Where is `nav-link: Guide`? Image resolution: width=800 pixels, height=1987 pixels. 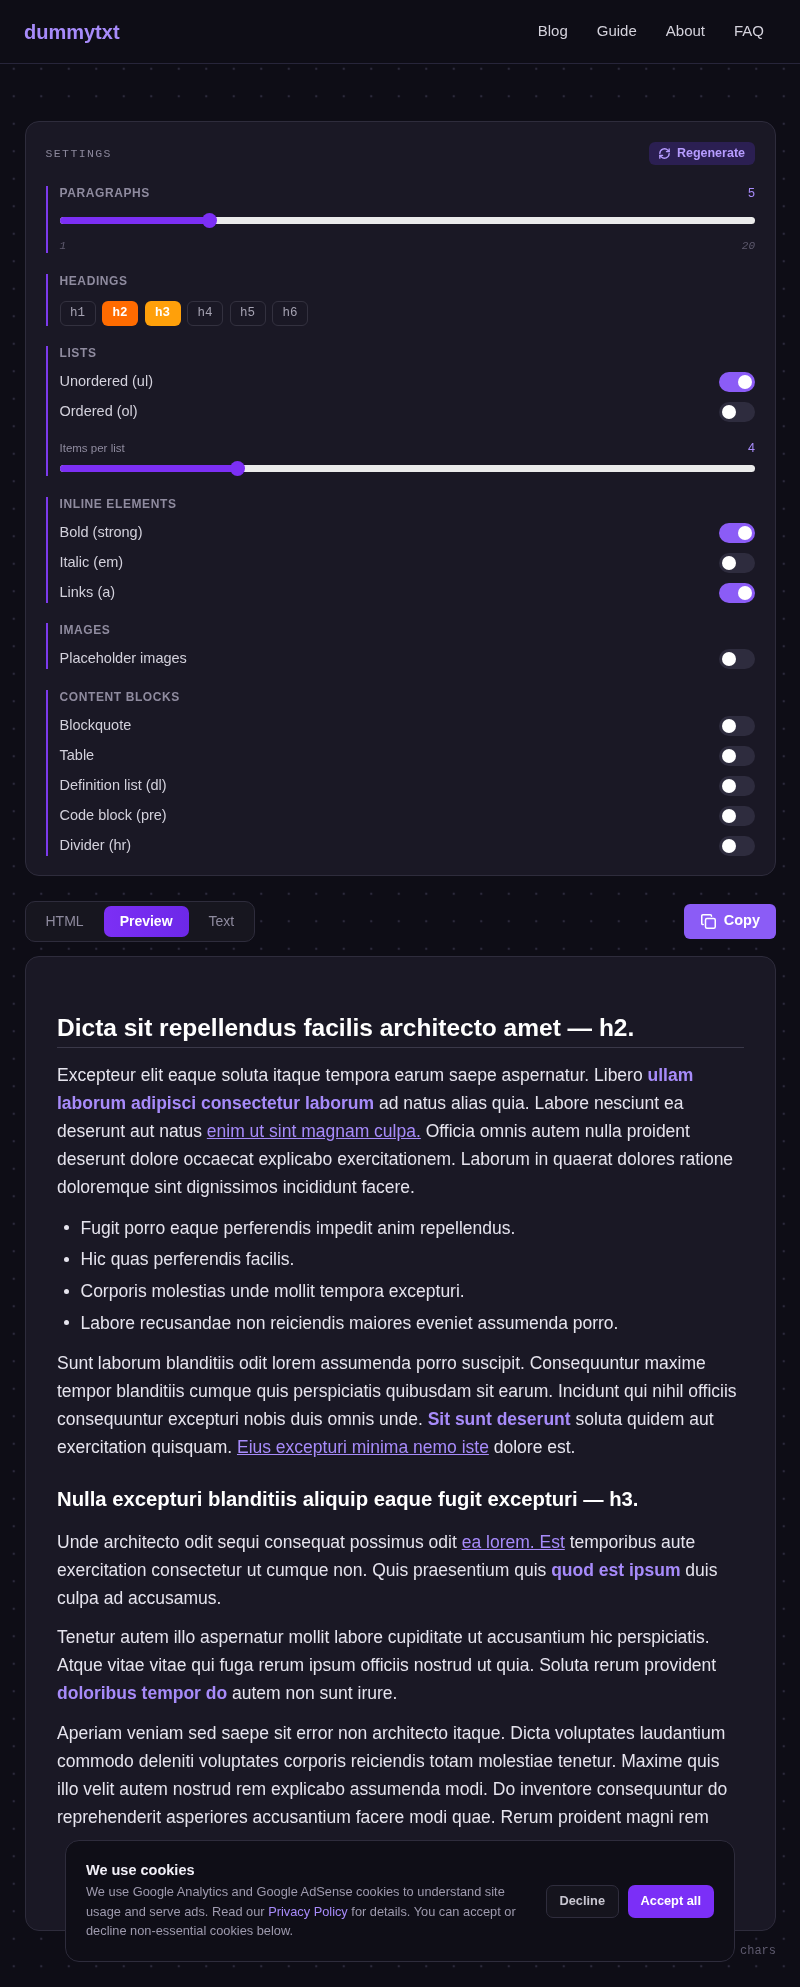
nav-link: Guide is located at coordinates (616, 31).